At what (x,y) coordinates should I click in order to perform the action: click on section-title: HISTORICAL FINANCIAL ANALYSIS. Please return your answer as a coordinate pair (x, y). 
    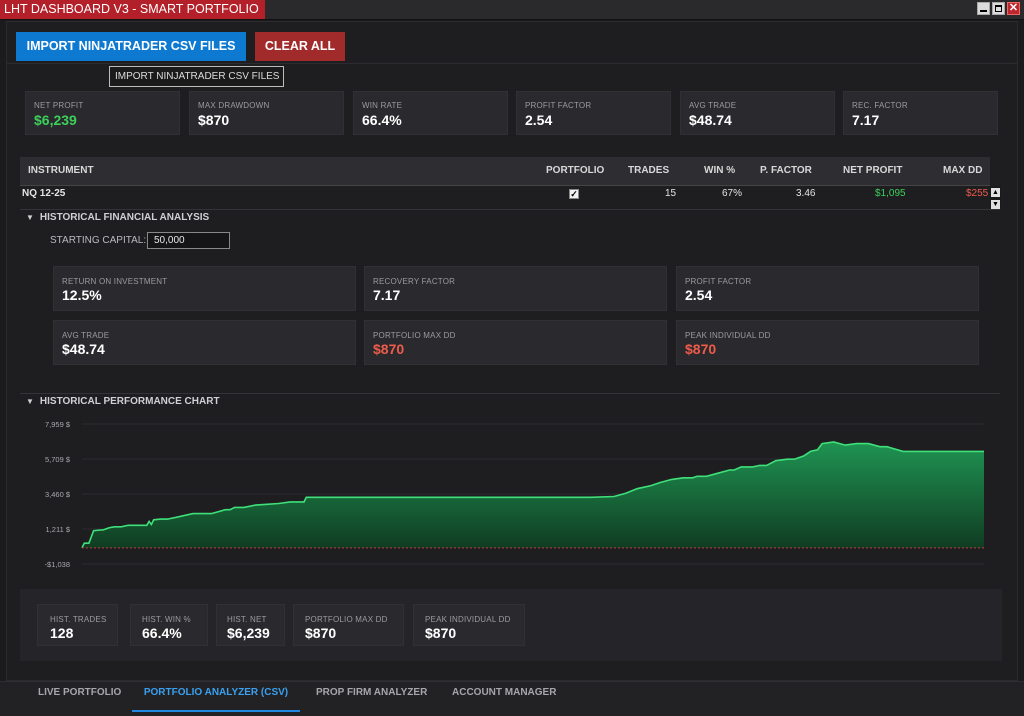
    Looking at the image, I should click on (124, 217).